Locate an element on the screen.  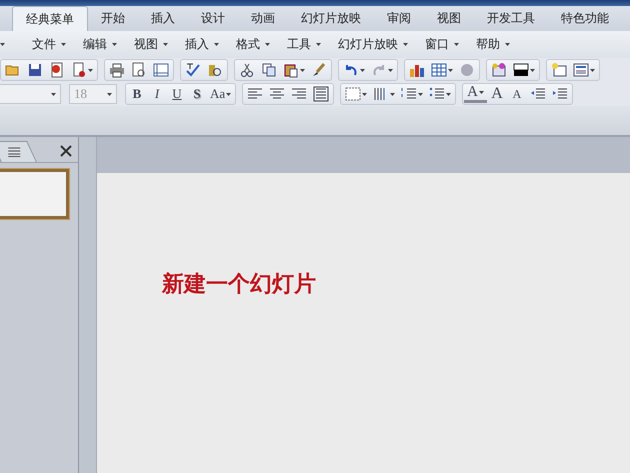
ribbon-tab: 审阅 is located at coordinates (399, 18).